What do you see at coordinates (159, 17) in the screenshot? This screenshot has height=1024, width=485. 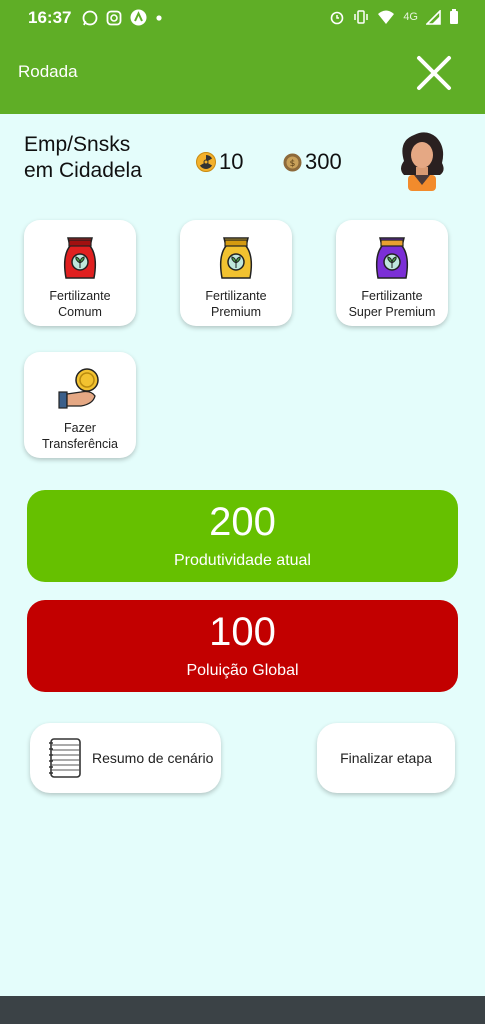 I see `dot-icon` at bounding box center [159, 17].